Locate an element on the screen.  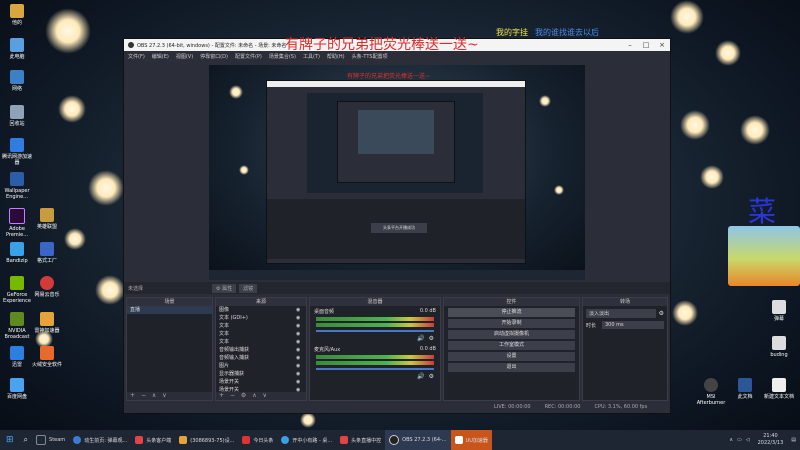
minimize-button: – is located at coordinates (630, 45).